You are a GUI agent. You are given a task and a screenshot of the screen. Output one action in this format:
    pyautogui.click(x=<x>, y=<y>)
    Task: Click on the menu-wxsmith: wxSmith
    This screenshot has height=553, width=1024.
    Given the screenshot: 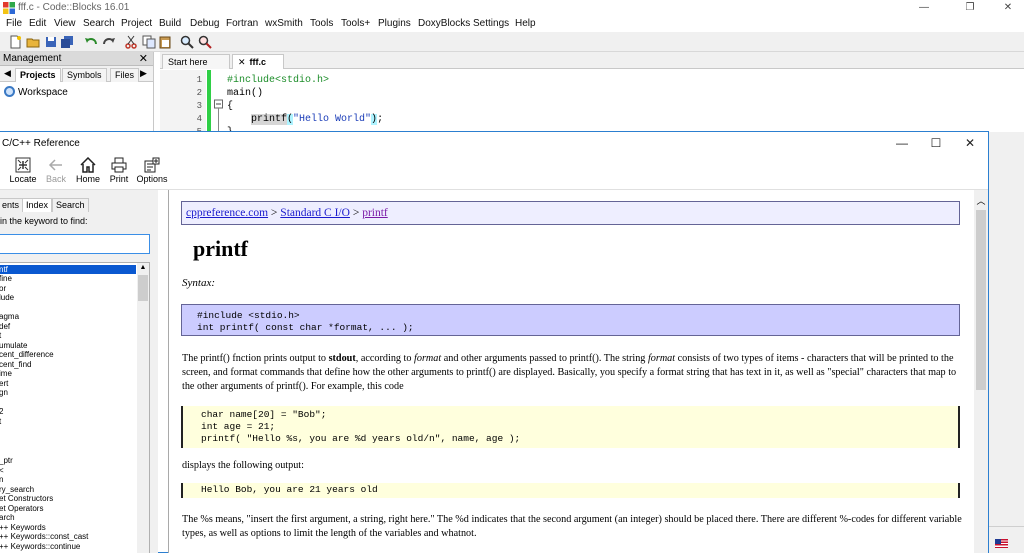 What is the action you would take?
    pyautogui.click(x=284, y=23)
    